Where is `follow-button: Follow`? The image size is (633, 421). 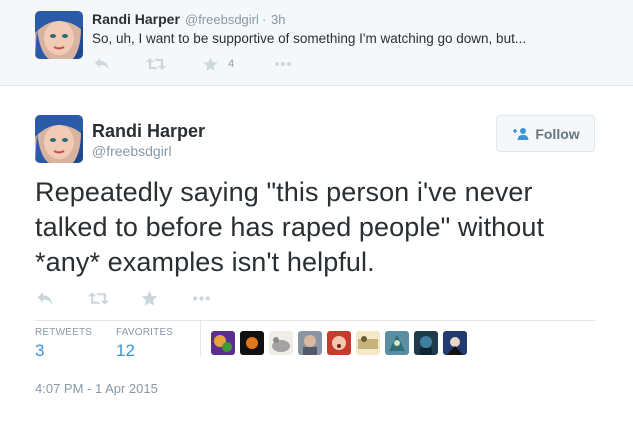 follow-button: Follow is located at coordinates (545, 133).